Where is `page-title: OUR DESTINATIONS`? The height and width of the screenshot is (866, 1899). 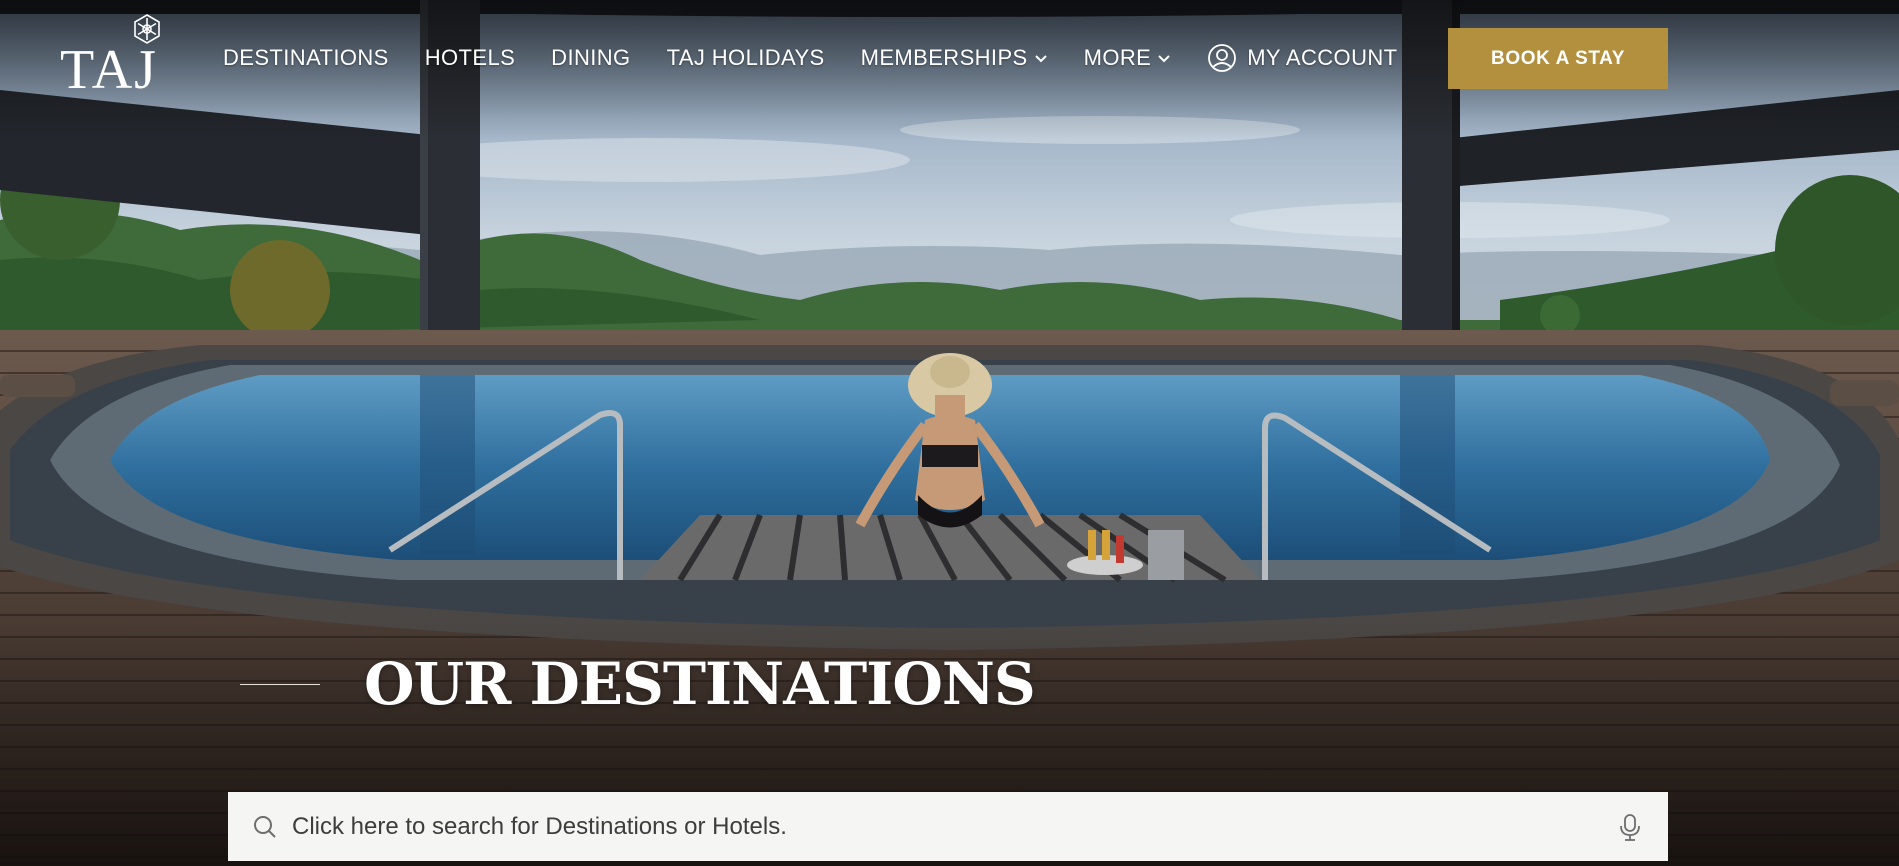
page-title: OUR DESTINATIONS is located at coordinates (700, 684).